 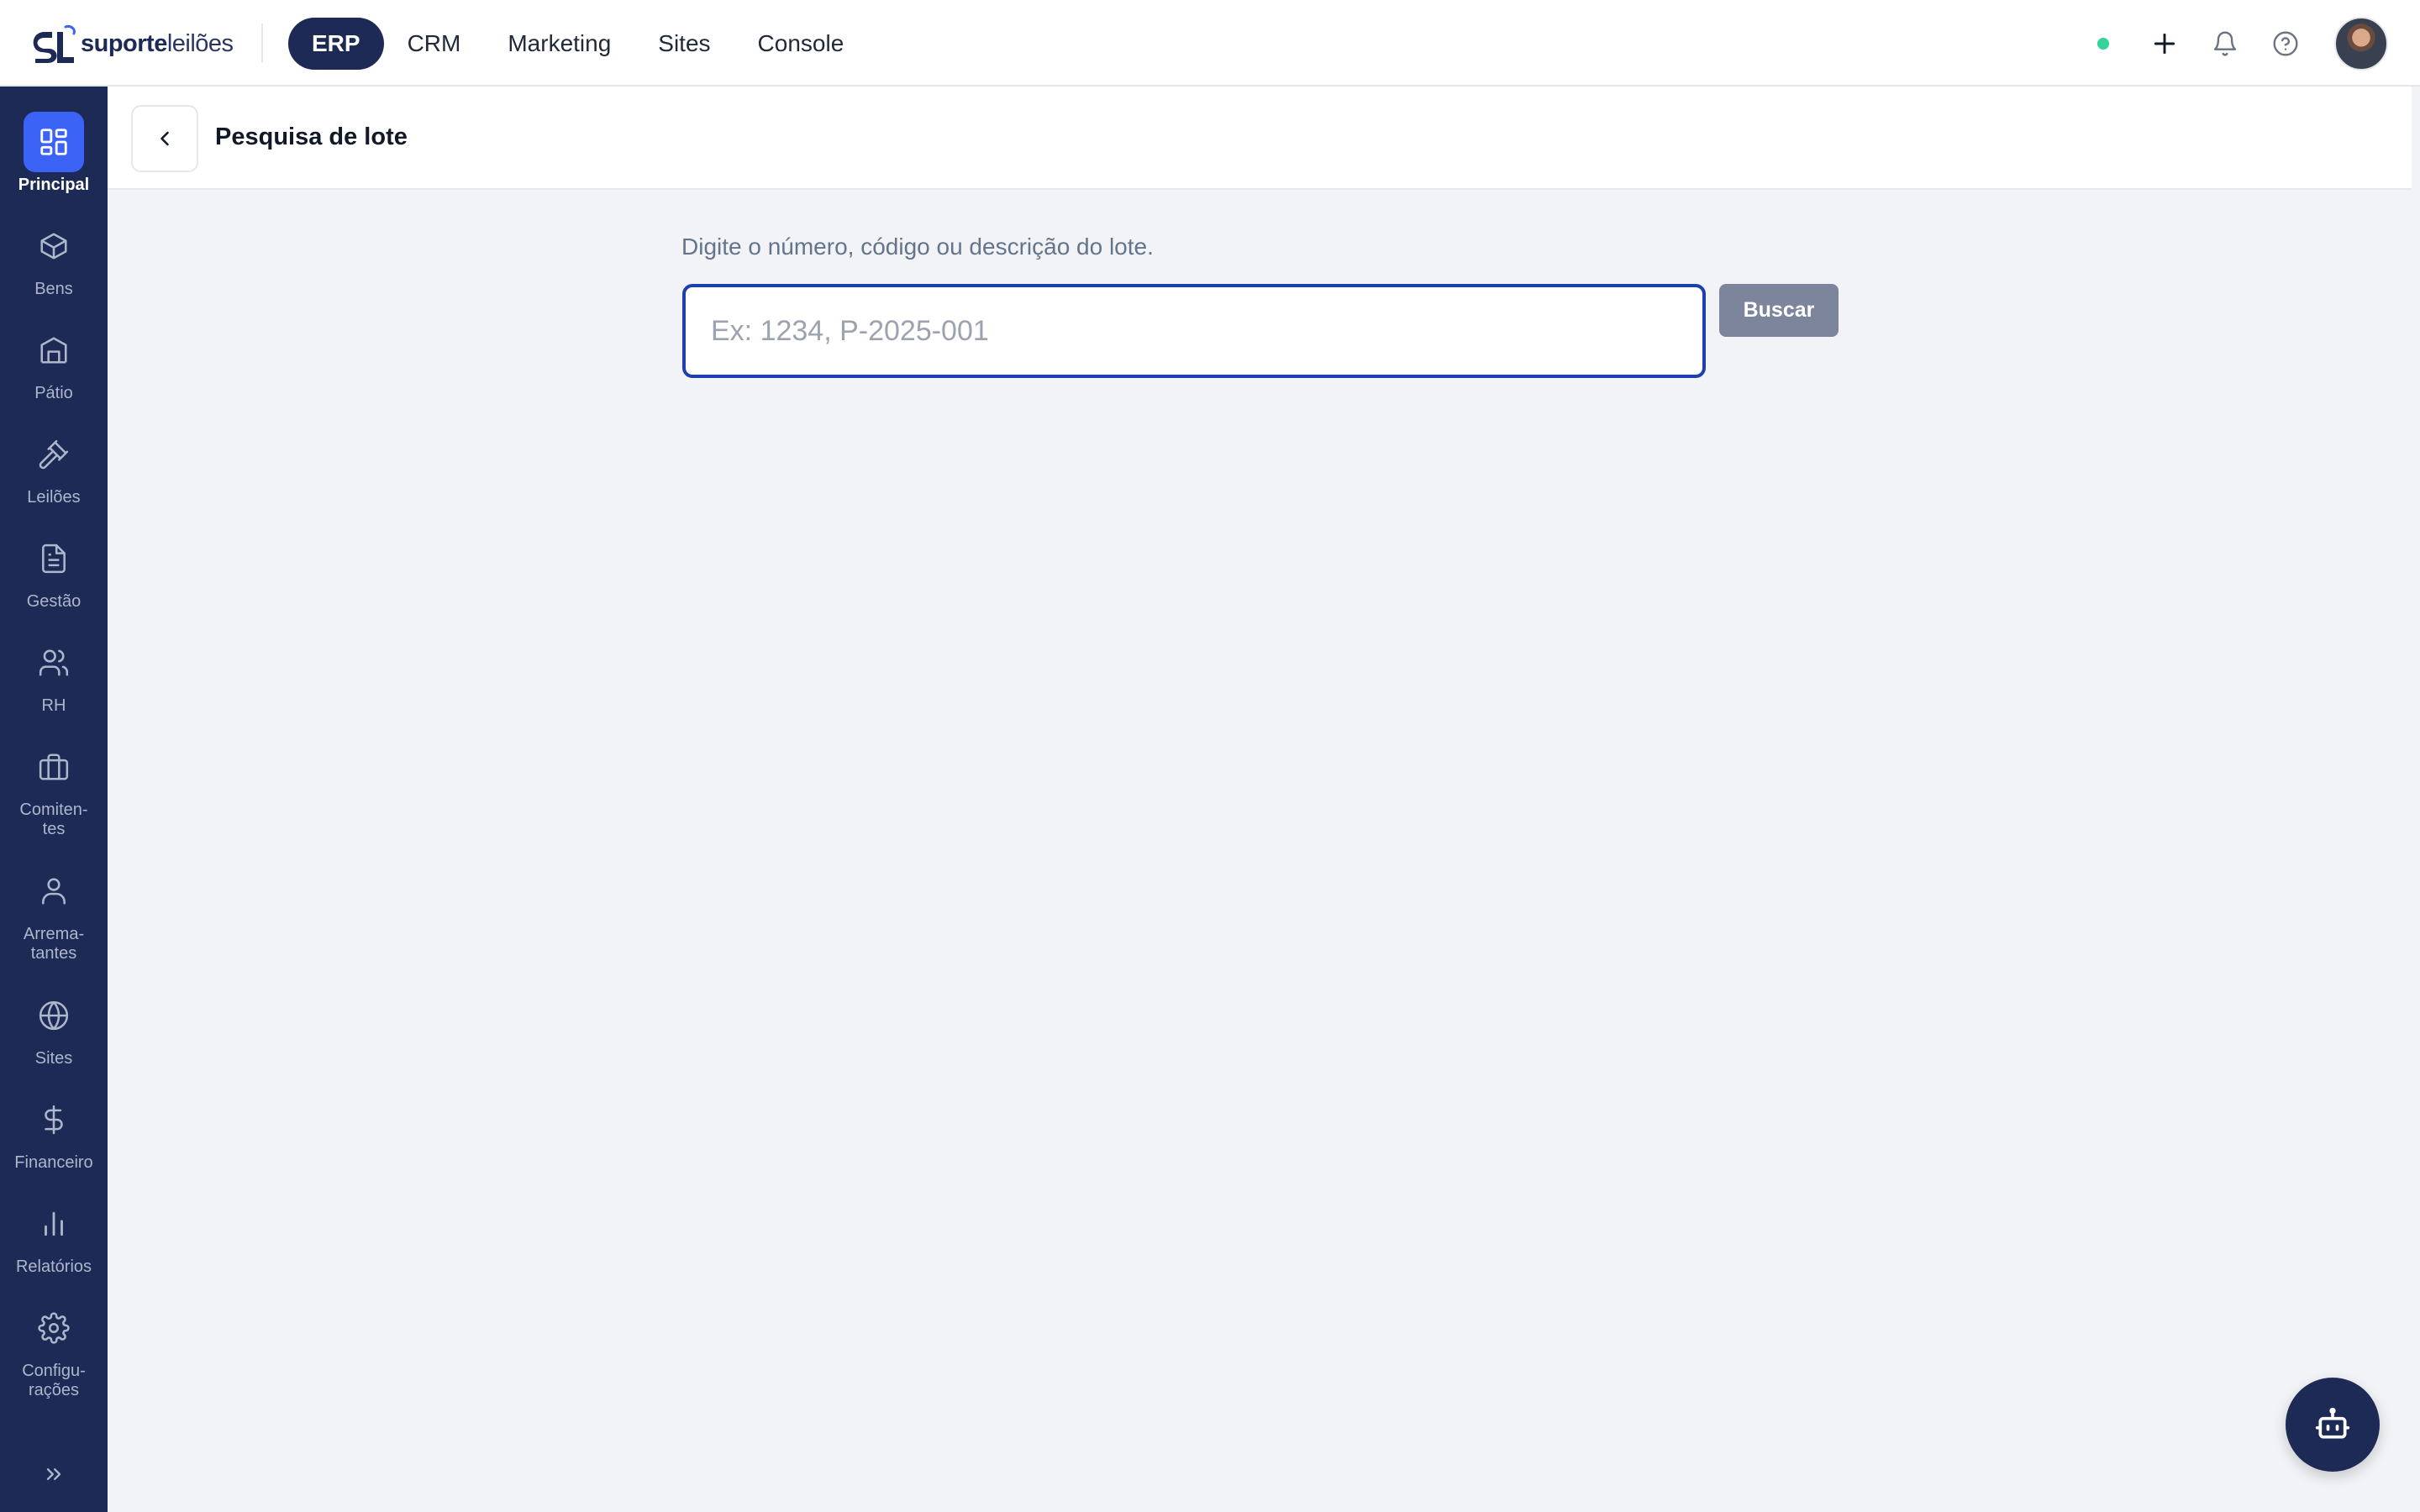 What do you see at coordinates (53, 705) in the screenshot?
I see `sidebar-item-label: RH` at bounding box center [53, 705].